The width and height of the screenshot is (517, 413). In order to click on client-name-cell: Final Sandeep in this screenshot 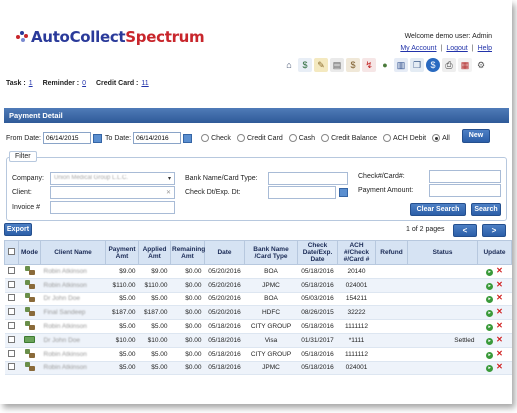, I will do `click(73, 313)`.